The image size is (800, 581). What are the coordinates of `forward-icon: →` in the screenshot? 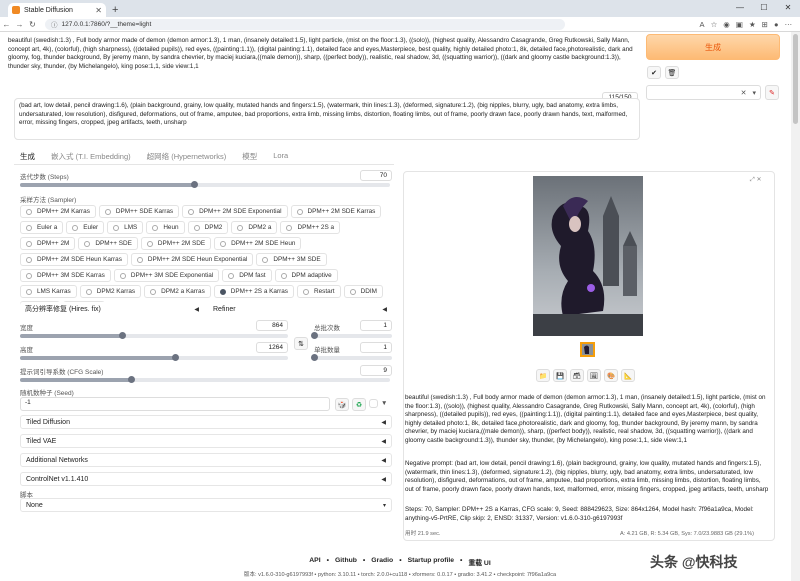 It's located at (19, 24).